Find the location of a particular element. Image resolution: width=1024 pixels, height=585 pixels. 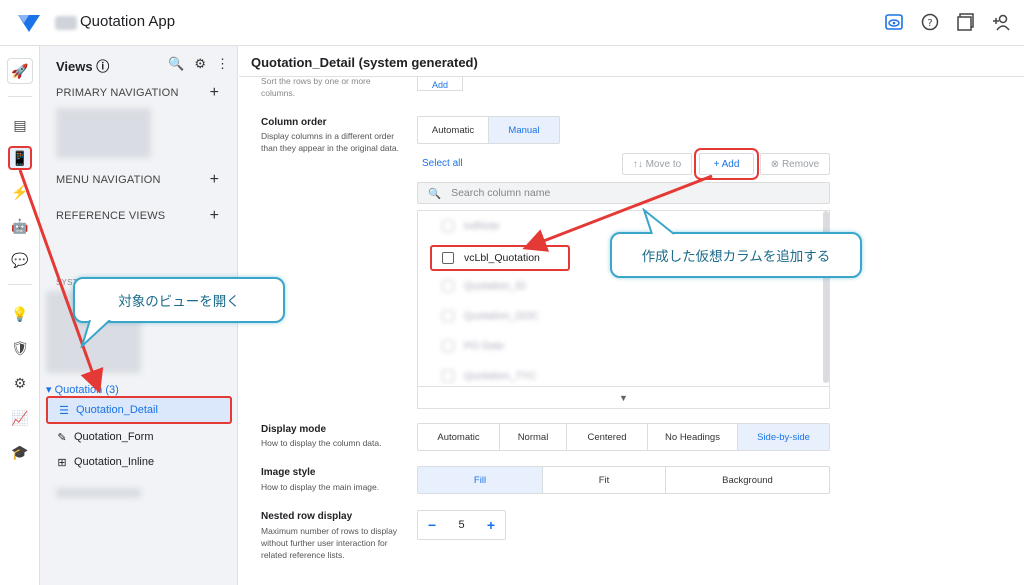

callout-add-column: 作成した仮想カラムを追加する is located at coordinates (736, 255).